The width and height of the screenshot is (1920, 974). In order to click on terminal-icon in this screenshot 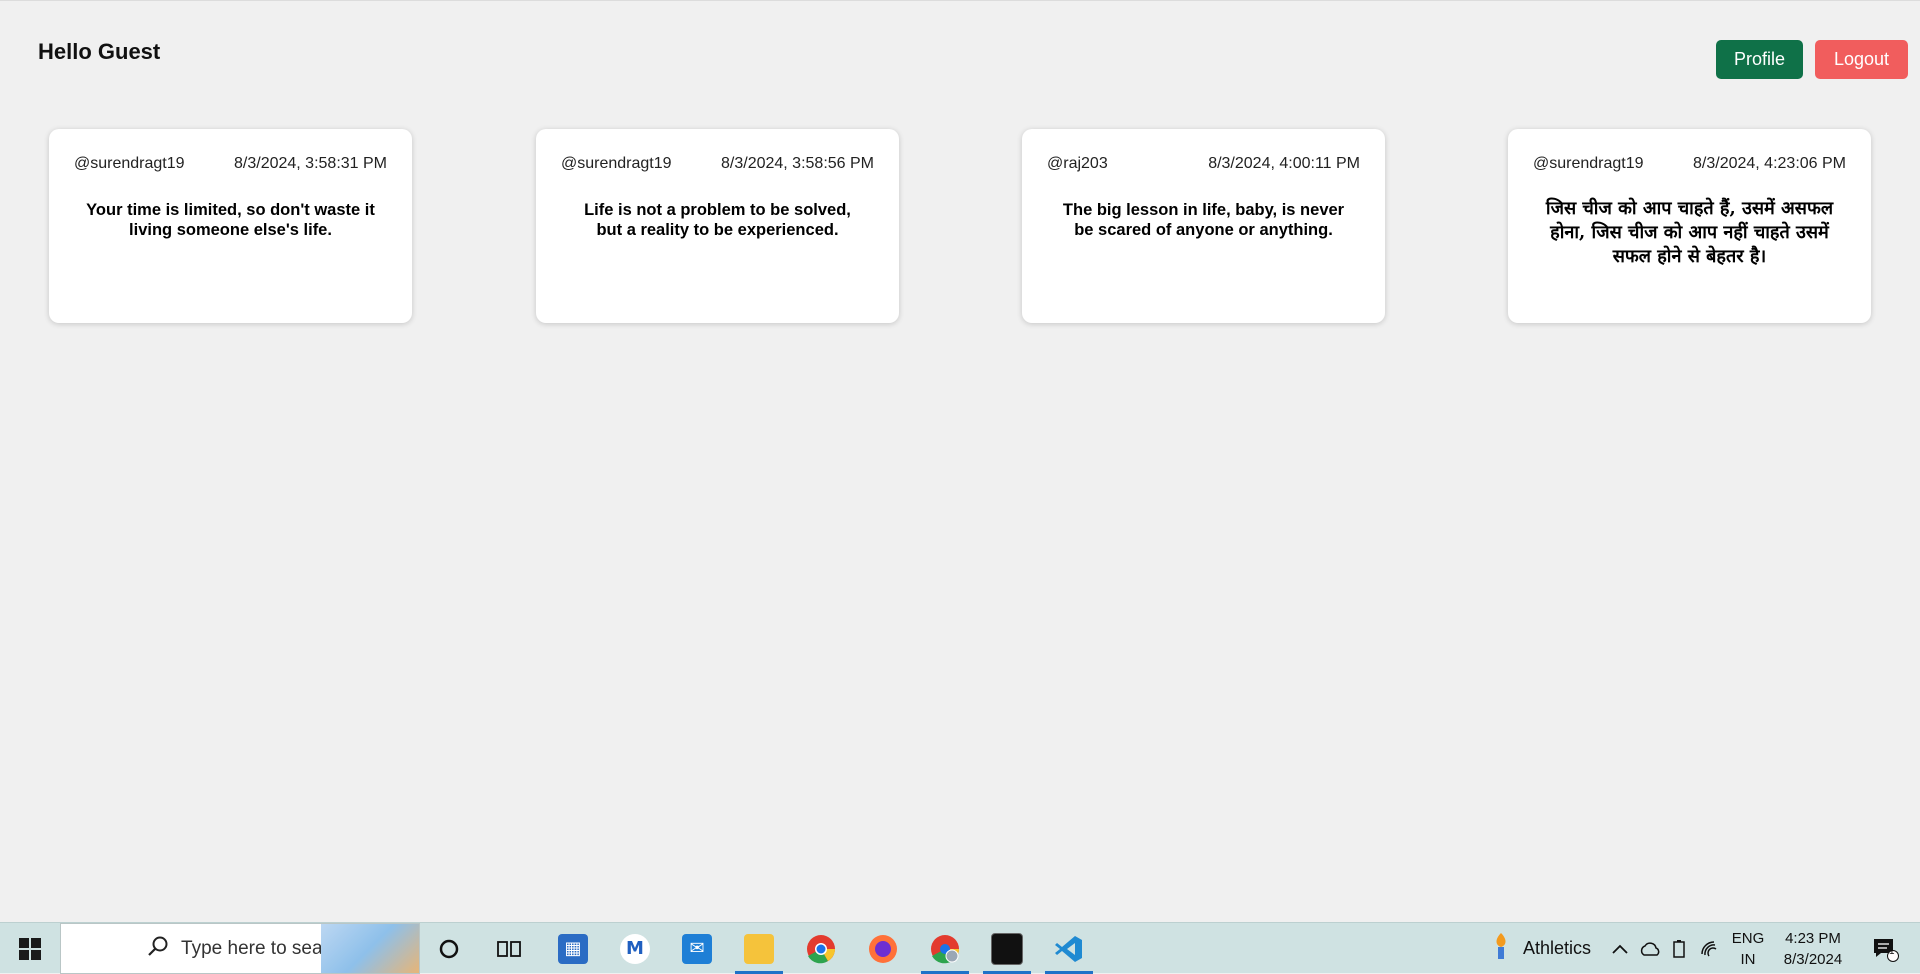, I will do `click(1007, 948)`.